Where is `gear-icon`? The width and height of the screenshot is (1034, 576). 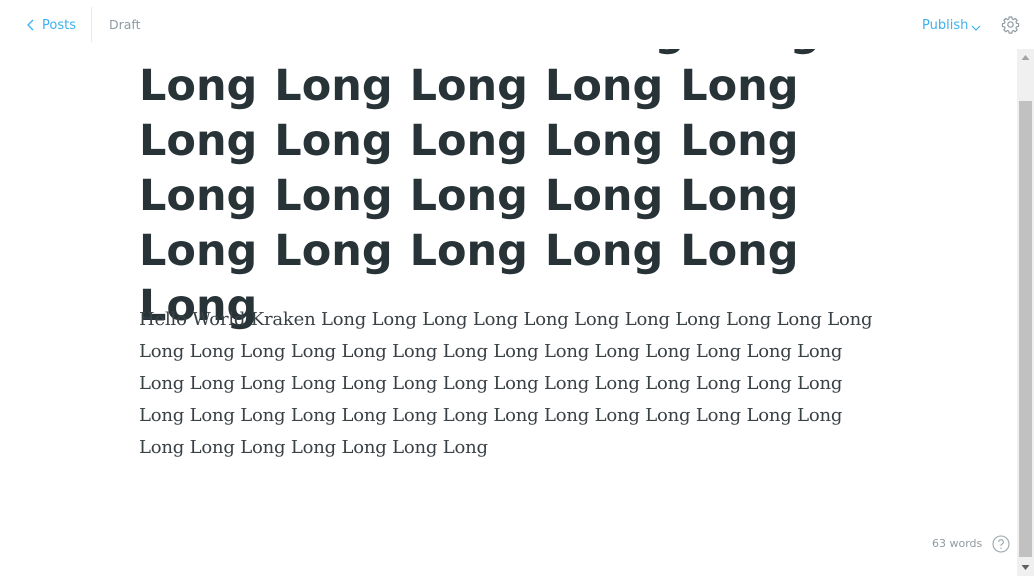
gear-icon is located at coordinates (1010, 24).